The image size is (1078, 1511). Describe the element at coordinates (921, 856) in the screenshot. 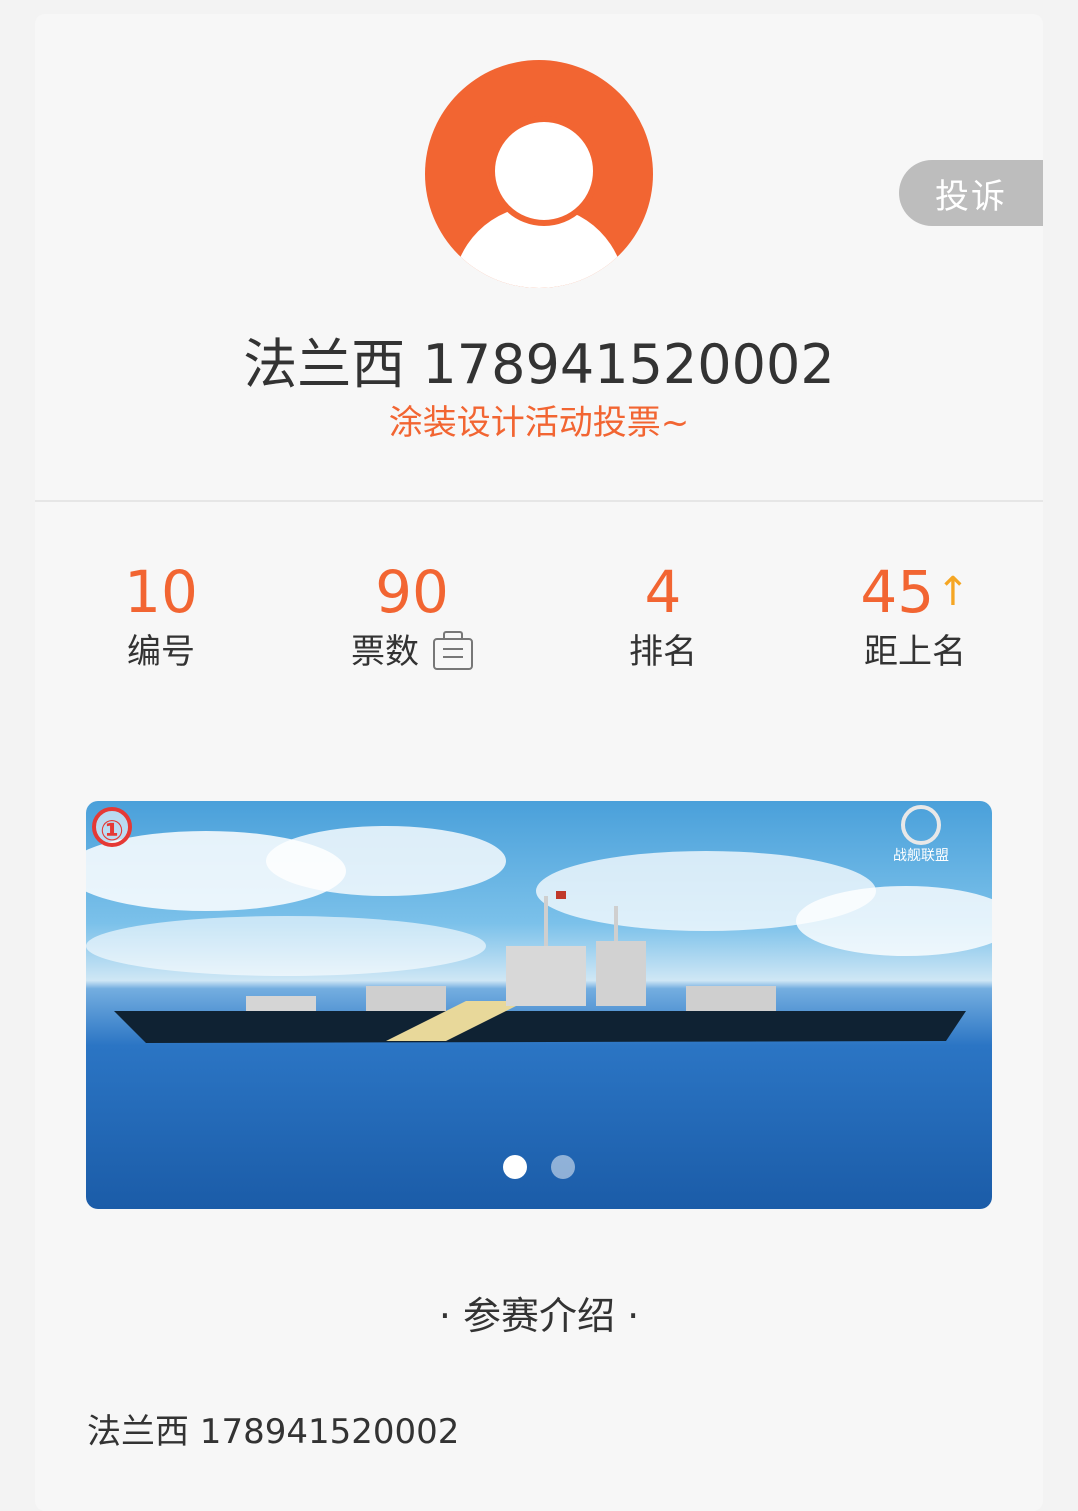

I see `logo-text: 战舰联盟` at that location.